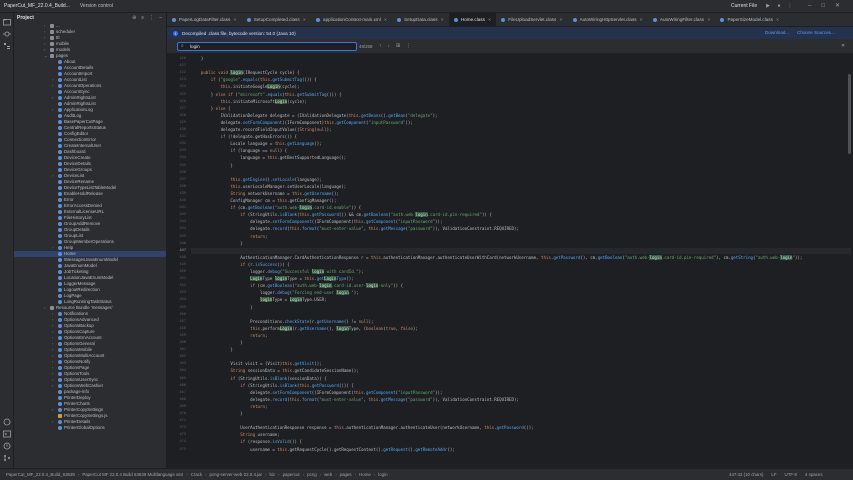  Describe the element at coordinates (768, 6) in the screenshot. I see `run-icon: ▶` at that location.